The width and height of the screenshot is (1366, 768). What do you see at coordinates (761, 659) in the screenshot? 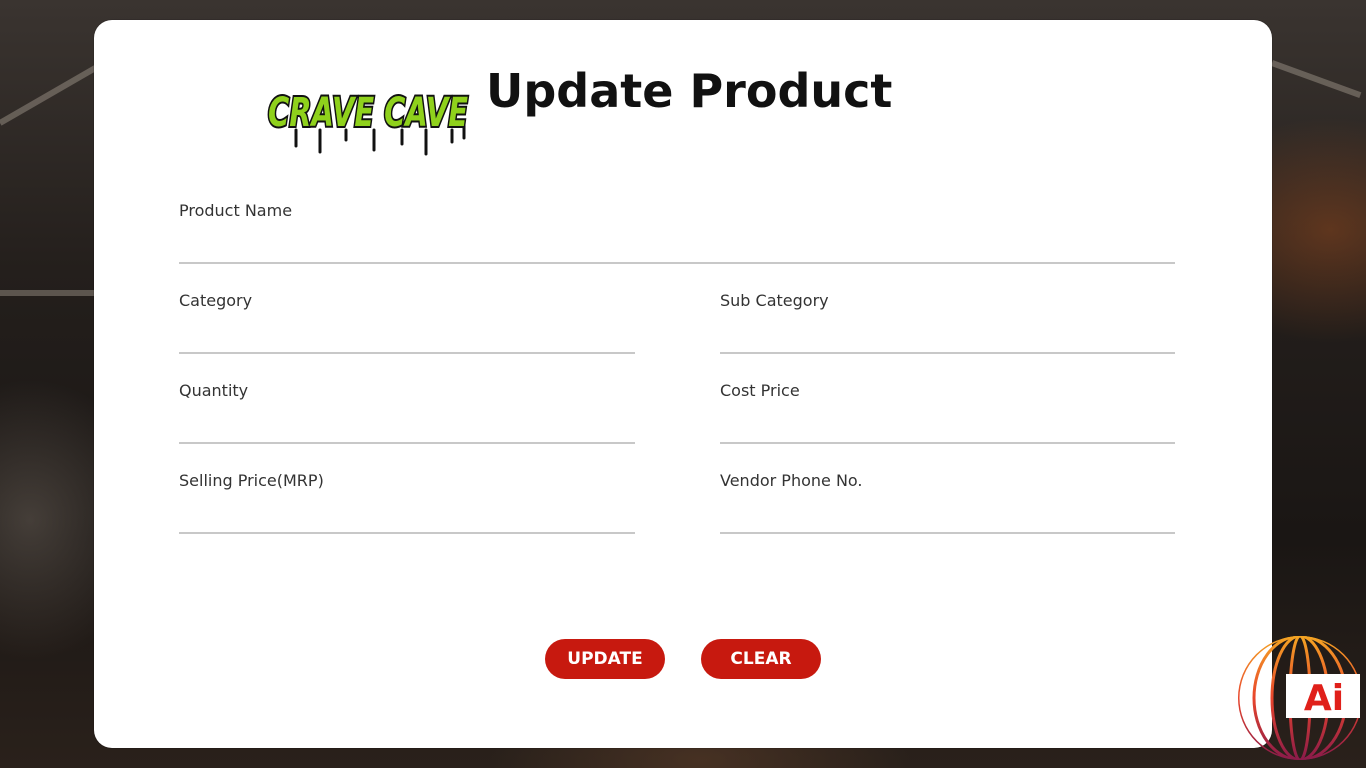
I see `clear-button: CLEAR` at bounding box center [761, 659].